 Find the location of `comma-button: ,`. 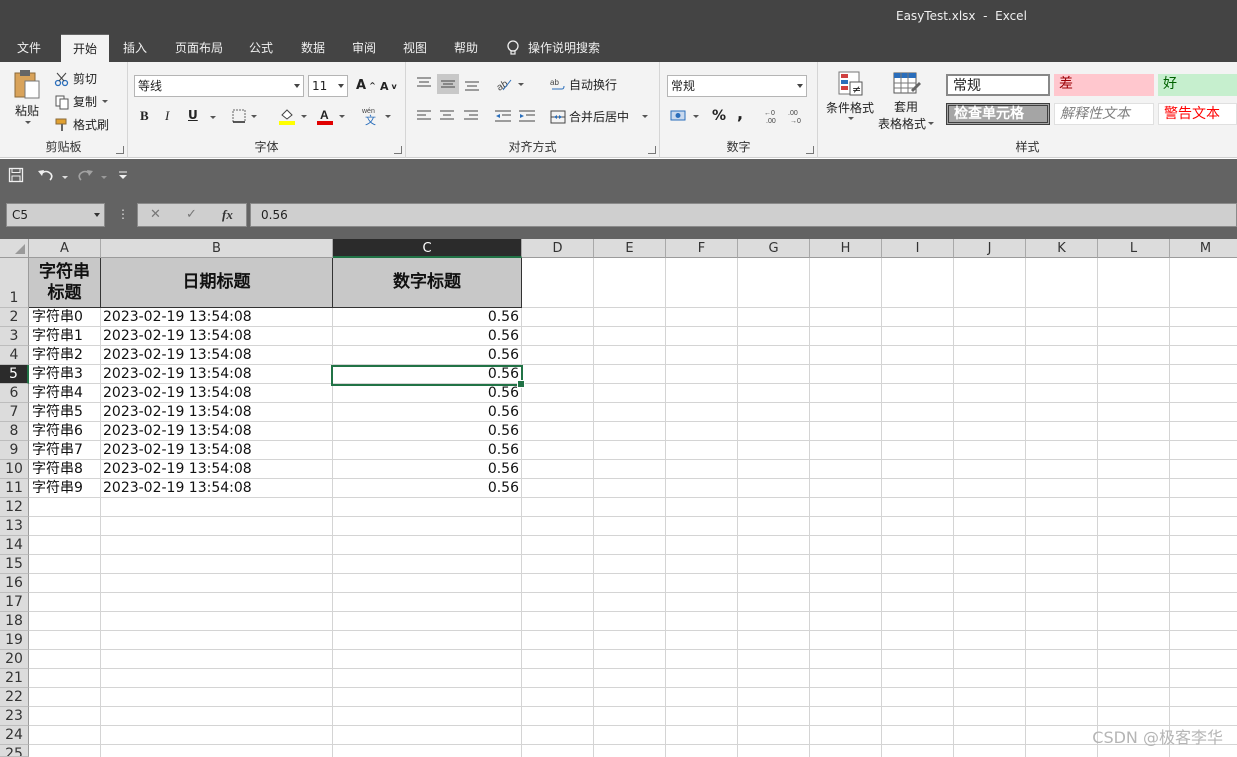

comma-button: , is located at coordinates (740, 113).